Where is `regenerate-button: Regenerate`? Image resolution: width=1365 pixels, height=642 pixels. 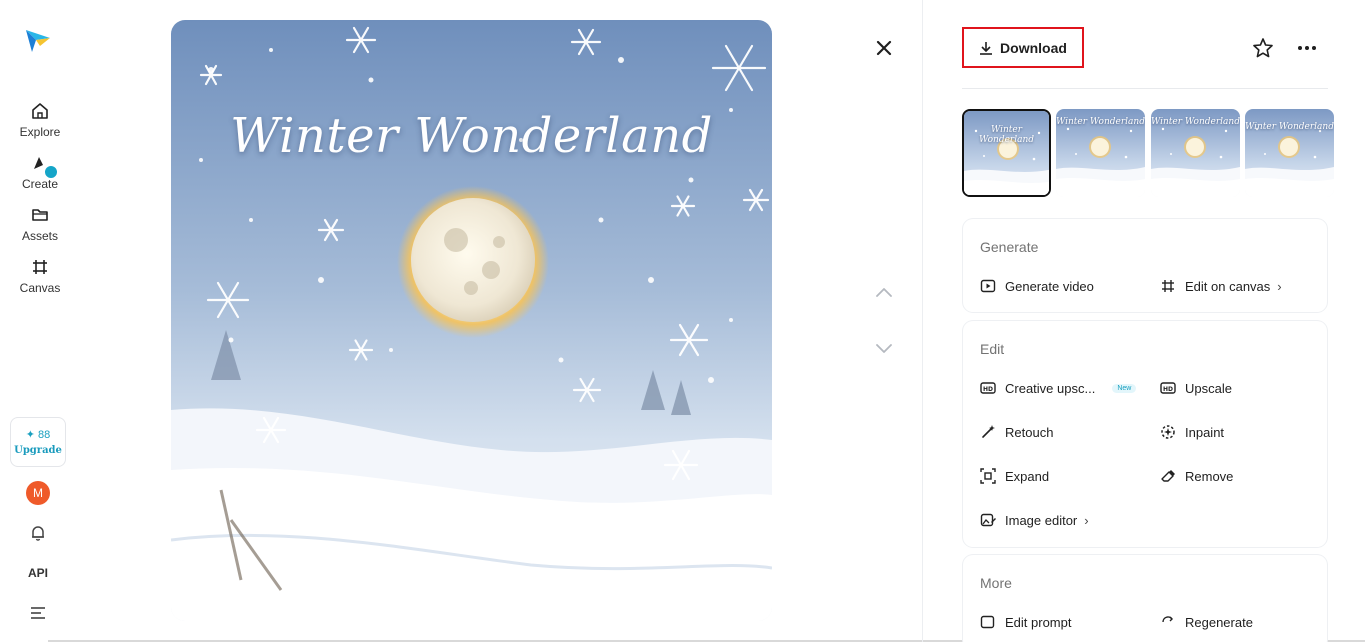 regenerate-button: Regenerate is located at coordinates (1206, 622).